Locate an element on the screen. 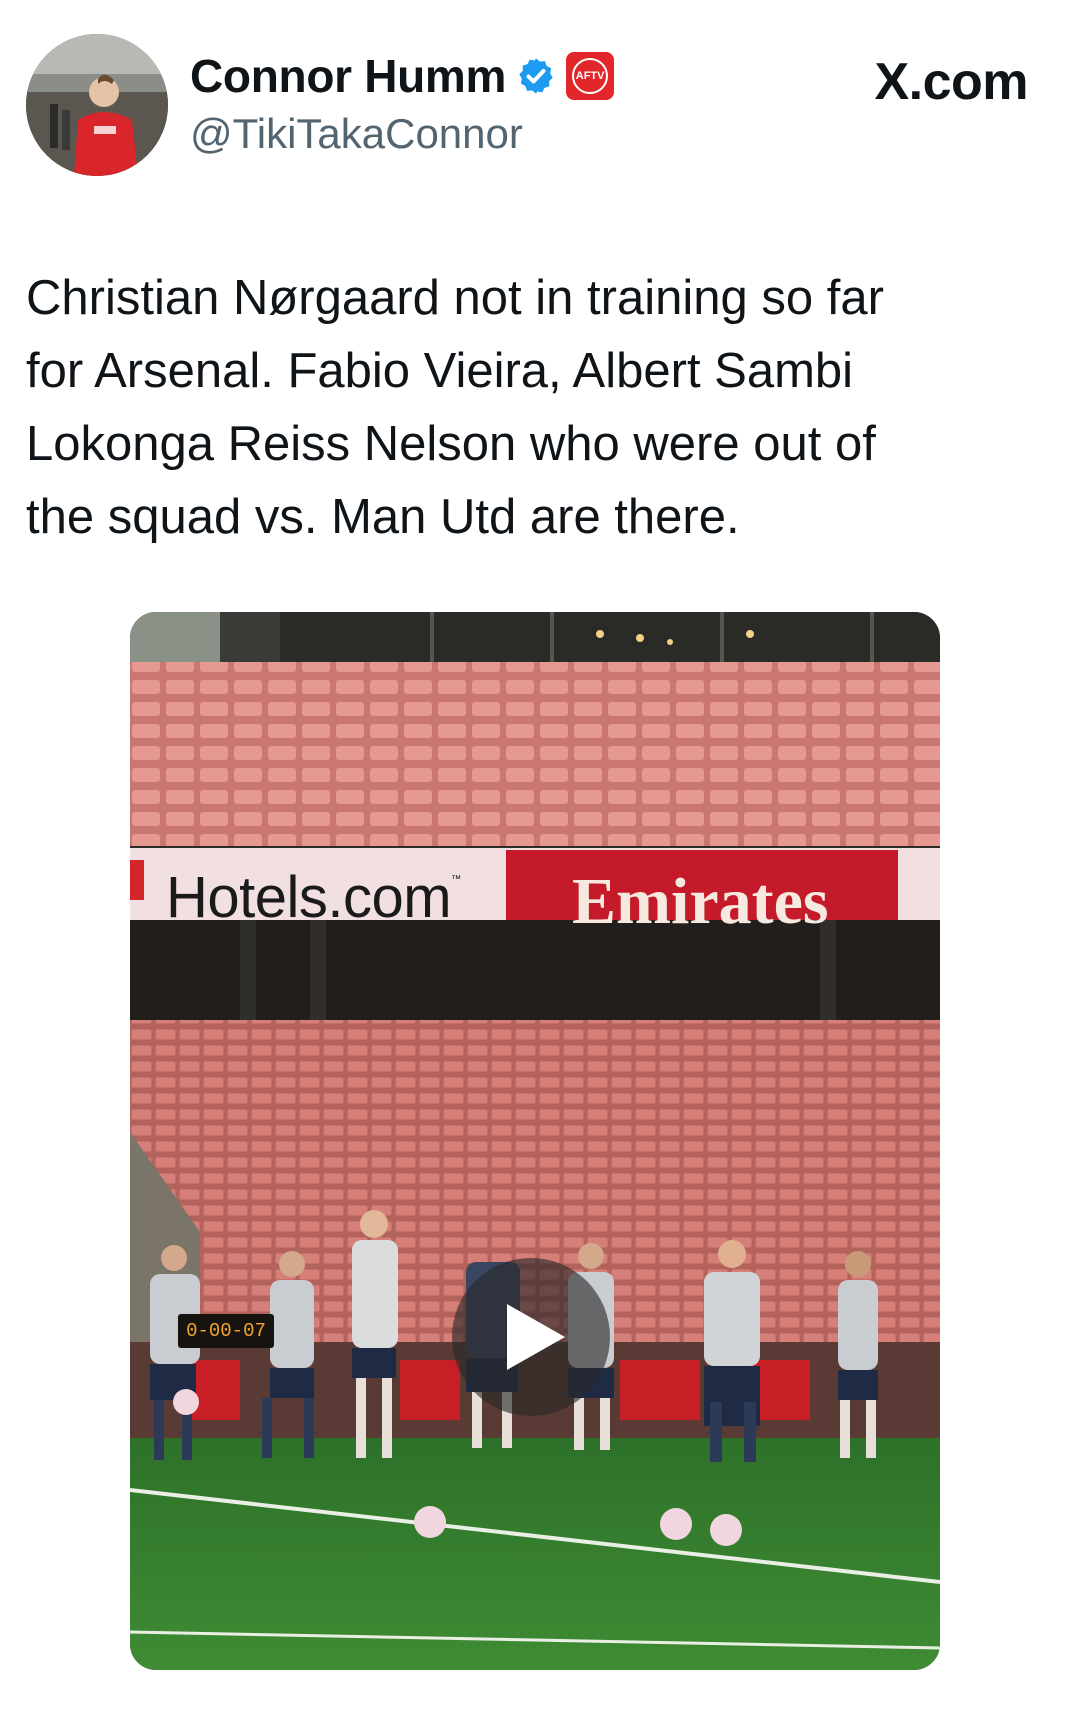  hotels-signage: Hotels.com™ is located at coordinates (313, 897).